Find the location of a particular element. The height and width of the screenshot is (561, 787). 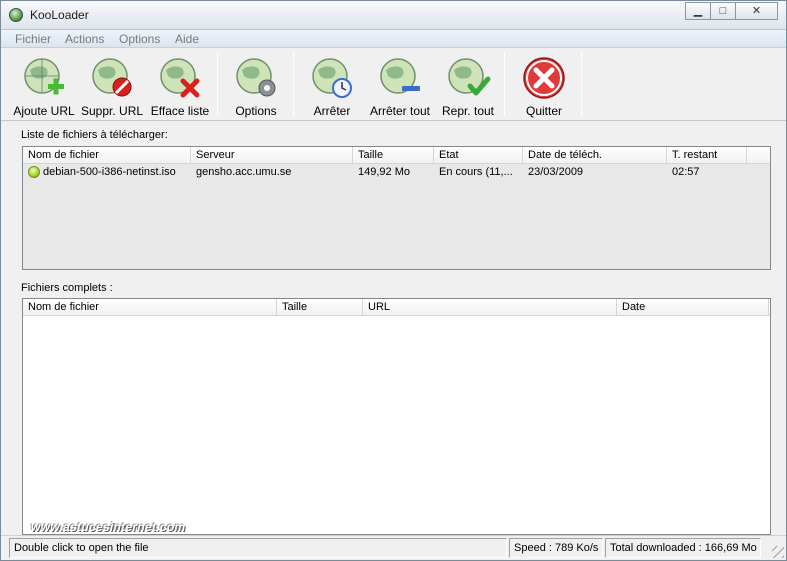

maximize-icon: □ is located at coordinates (723, 11).